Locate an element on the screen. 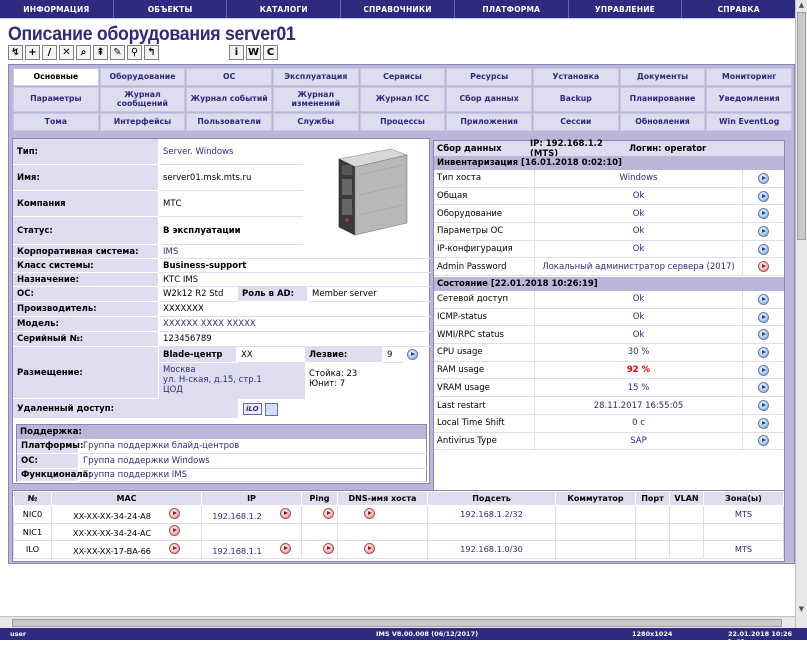 The width and height of the screenshot is (807, 647). tab-data-collection: Сбор данных is located at coordinates (489, 99).